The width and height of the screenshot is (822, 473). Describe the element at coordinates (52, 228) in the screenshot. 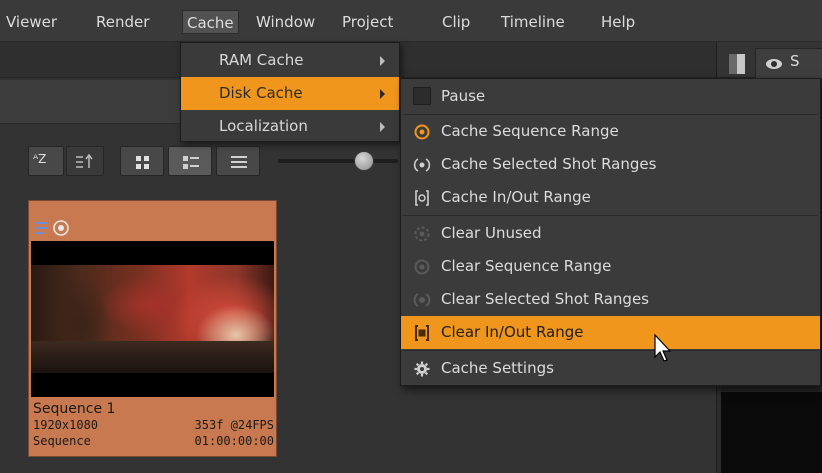

I see `card-icons-group` at that location.